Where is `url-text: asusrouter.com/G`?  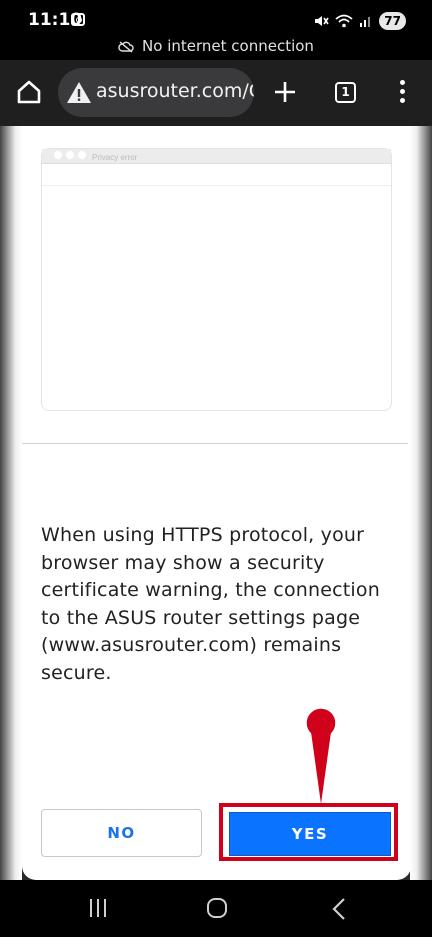 url-text: asusrouter.com/G is located at coordinates (175, 91).